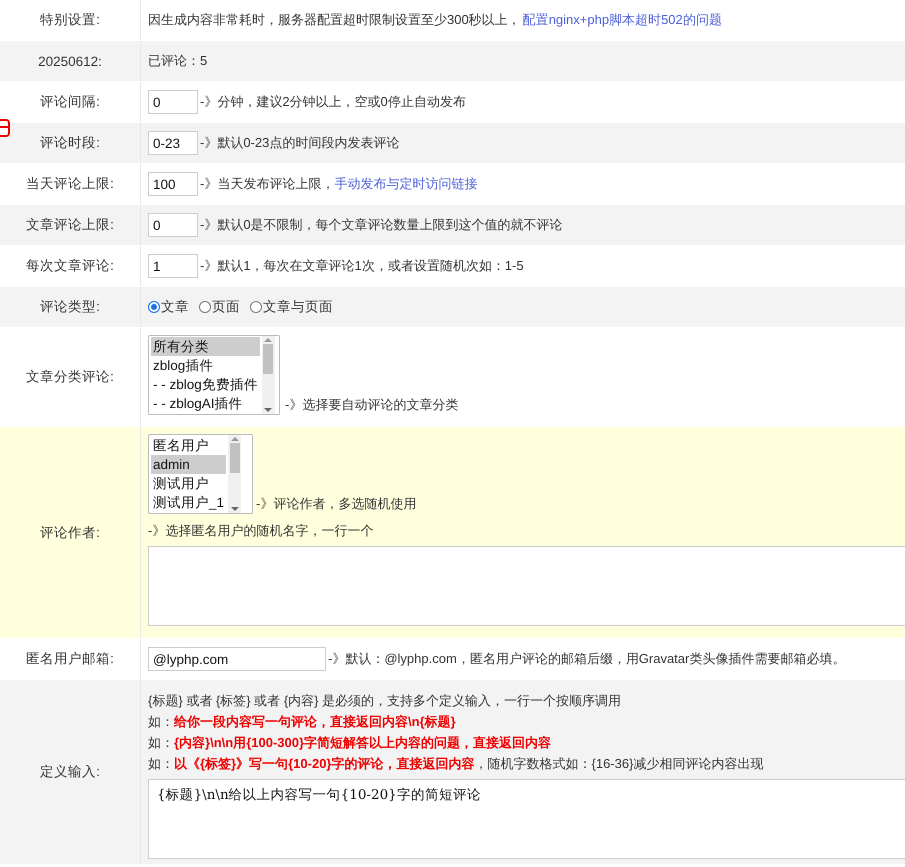 The image size is (905, 867). What do you see at coordinates (381, 225) in the screenshot?
I see `hint-text: -》默认0是不限制，每个文章评论数量上限到这个值的就不评论` at bounding box center [381, 225].